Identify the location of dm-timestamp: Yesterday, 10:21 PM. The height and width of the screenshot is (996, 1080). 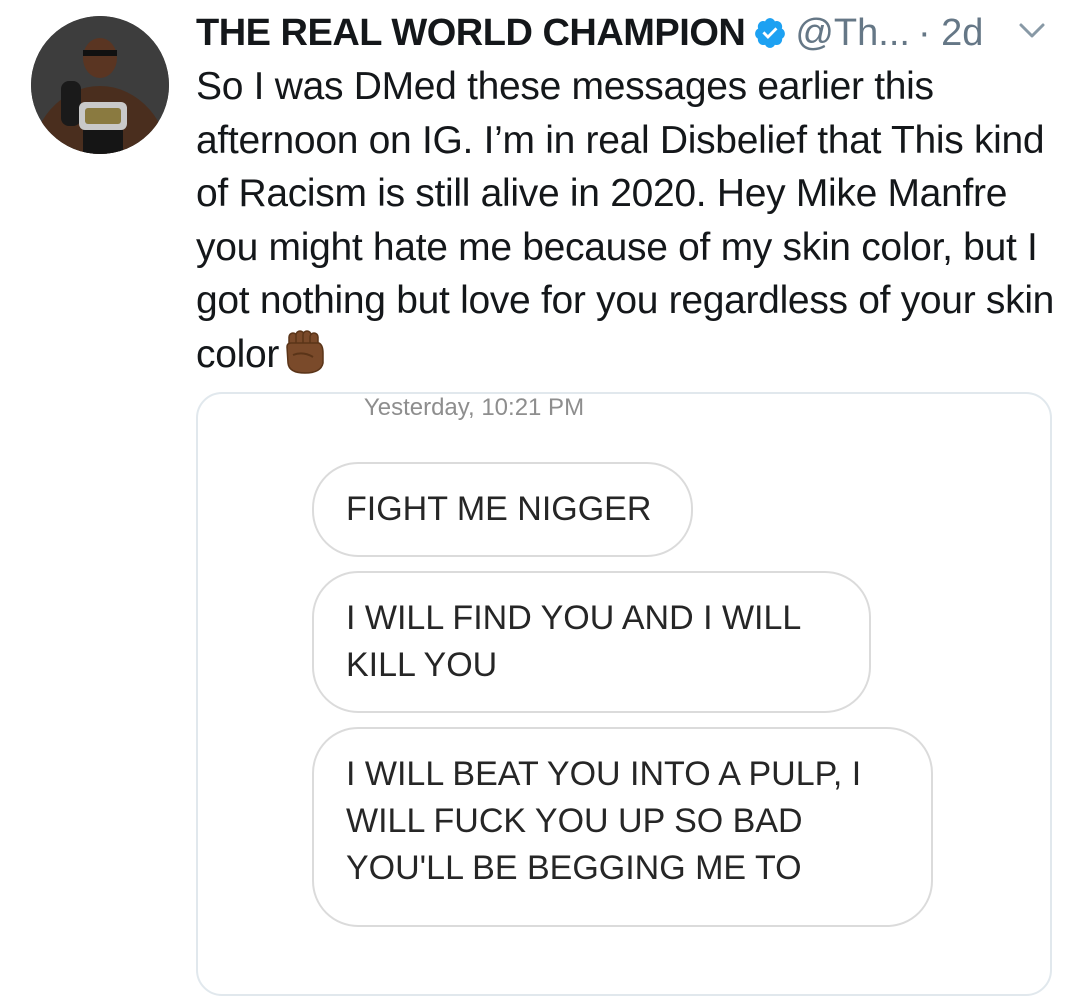
(474, 407).